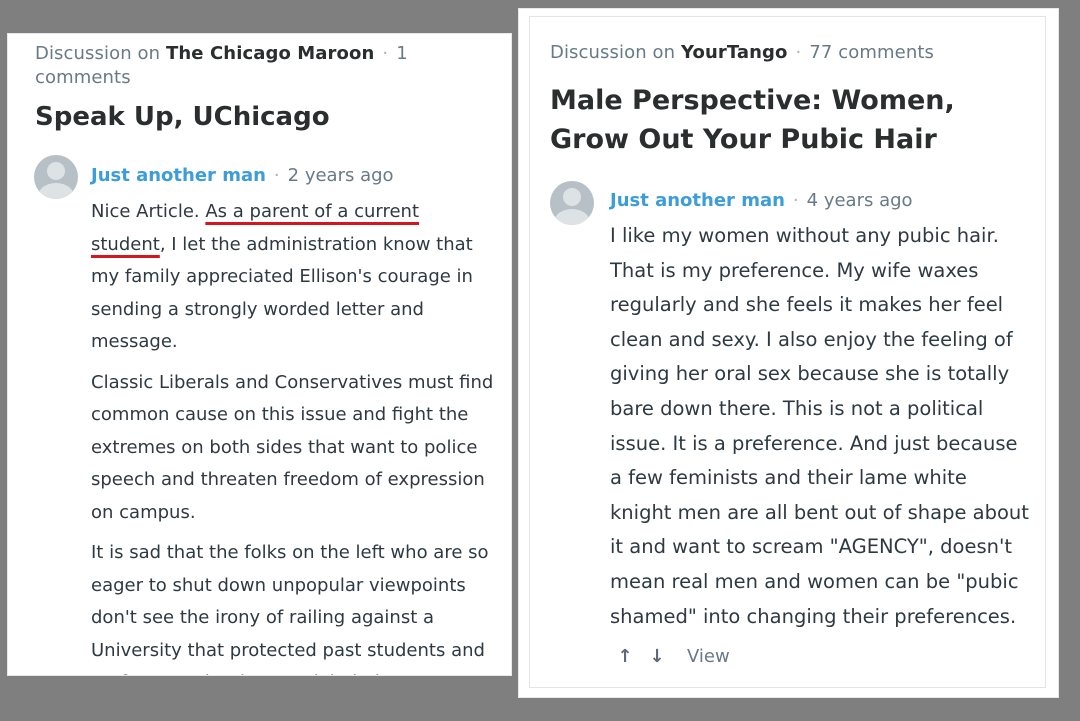 The height and width of the screenshot is (721, 1080). Describe the element at coordinates (871, 52) in the screenshot. I see `comments-count: 77 comments` at that location.